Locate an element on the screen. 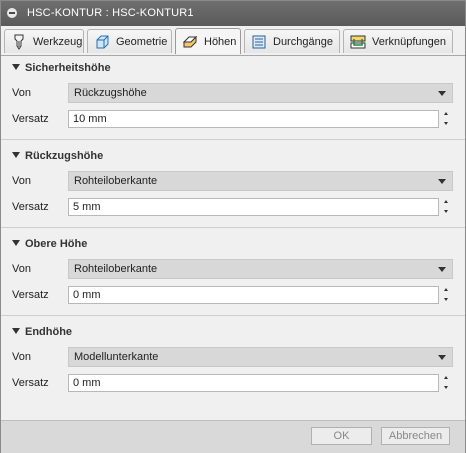 The image size is (466, 453). tab-hoehen: Höhen is located at coordinates (208, 41).